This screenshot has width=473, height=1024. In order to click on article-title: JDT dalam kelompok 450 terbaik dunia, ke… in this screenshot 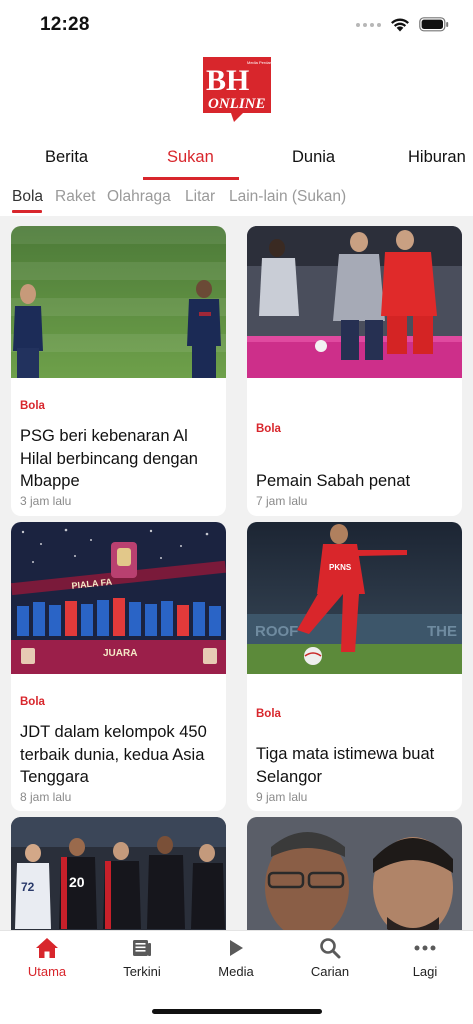, I will do `click(120, 755)`.